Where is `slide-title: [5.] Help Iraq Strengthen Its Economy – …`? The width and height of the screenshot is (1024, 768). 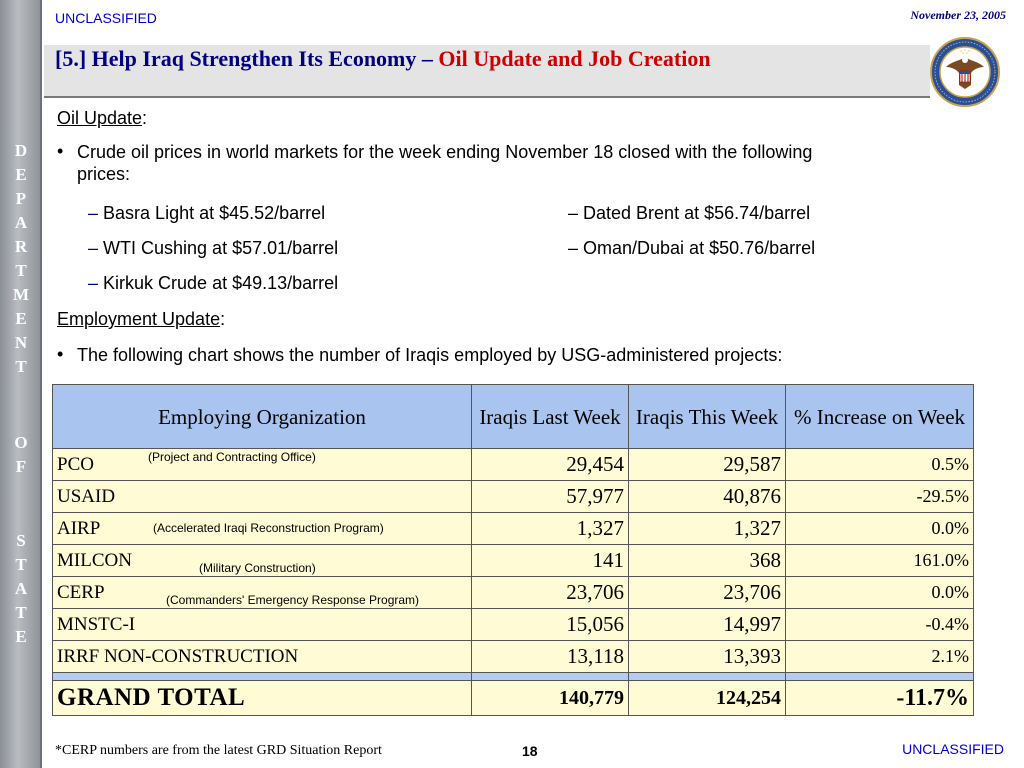 slide-title: [5.] Help Iraq Strengthen Its Economy – … is located at coordinates (445, 59).